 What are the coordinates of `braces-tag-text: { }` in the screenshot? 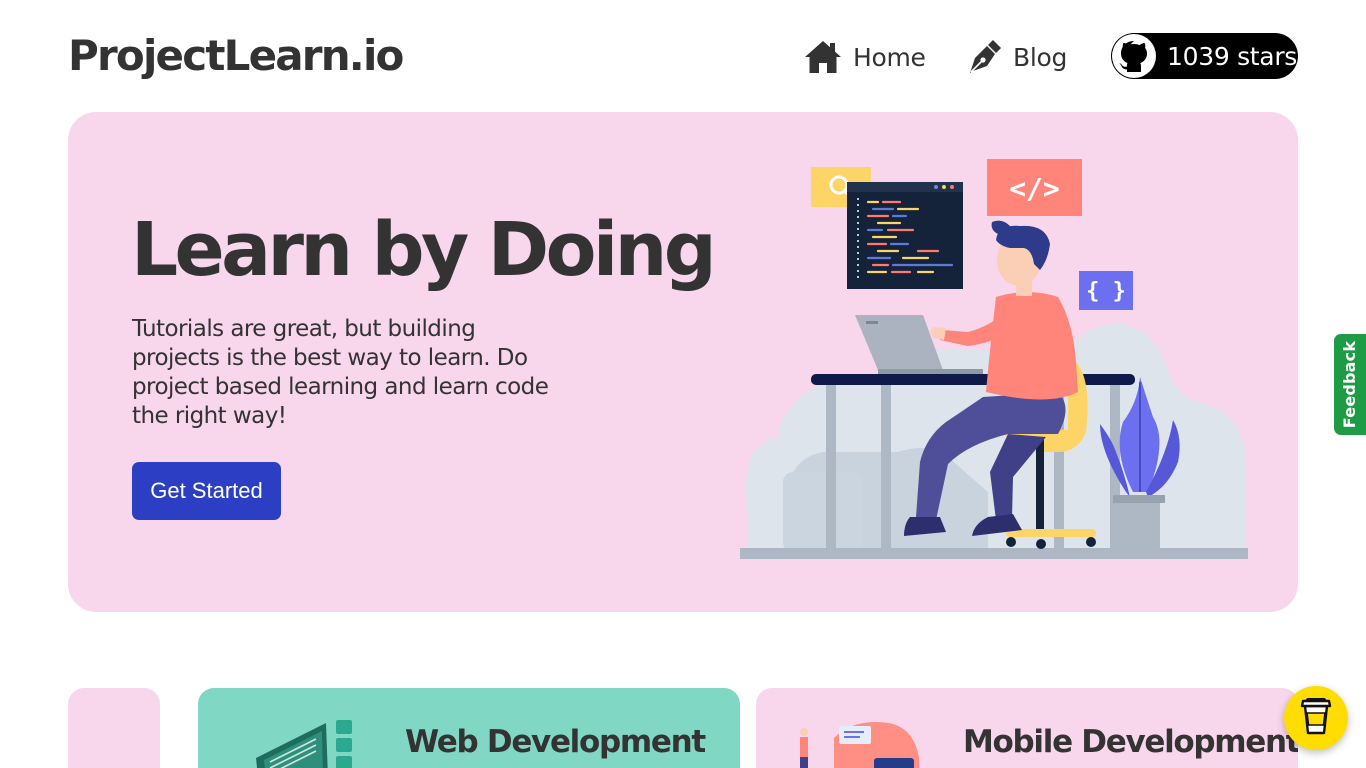 It's located at (1106, 291).